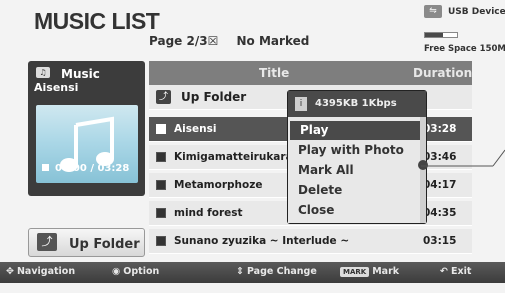 The width and height of the screenshot is (505, 293). I want to click on menu-item-play: Play, so click(356, 130).